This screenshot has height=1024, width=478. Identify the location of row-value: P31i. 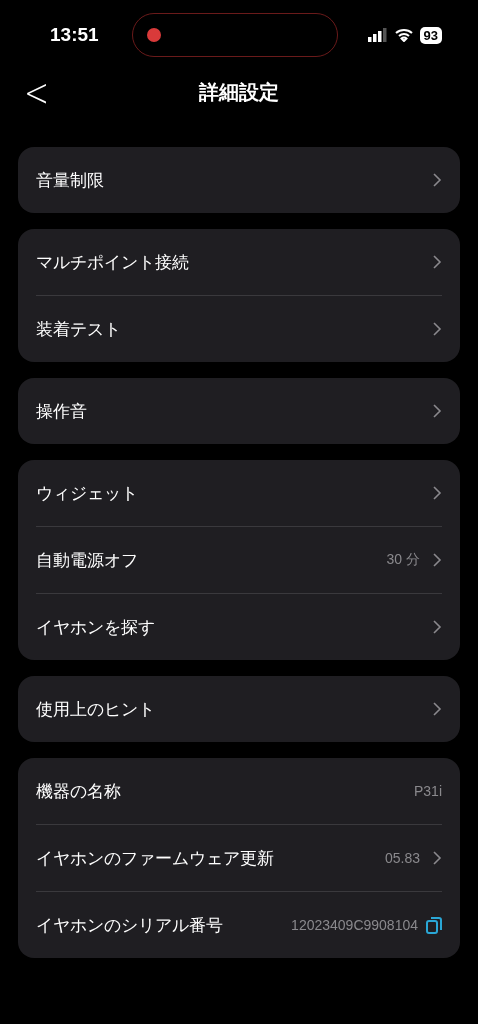
(427, 791).